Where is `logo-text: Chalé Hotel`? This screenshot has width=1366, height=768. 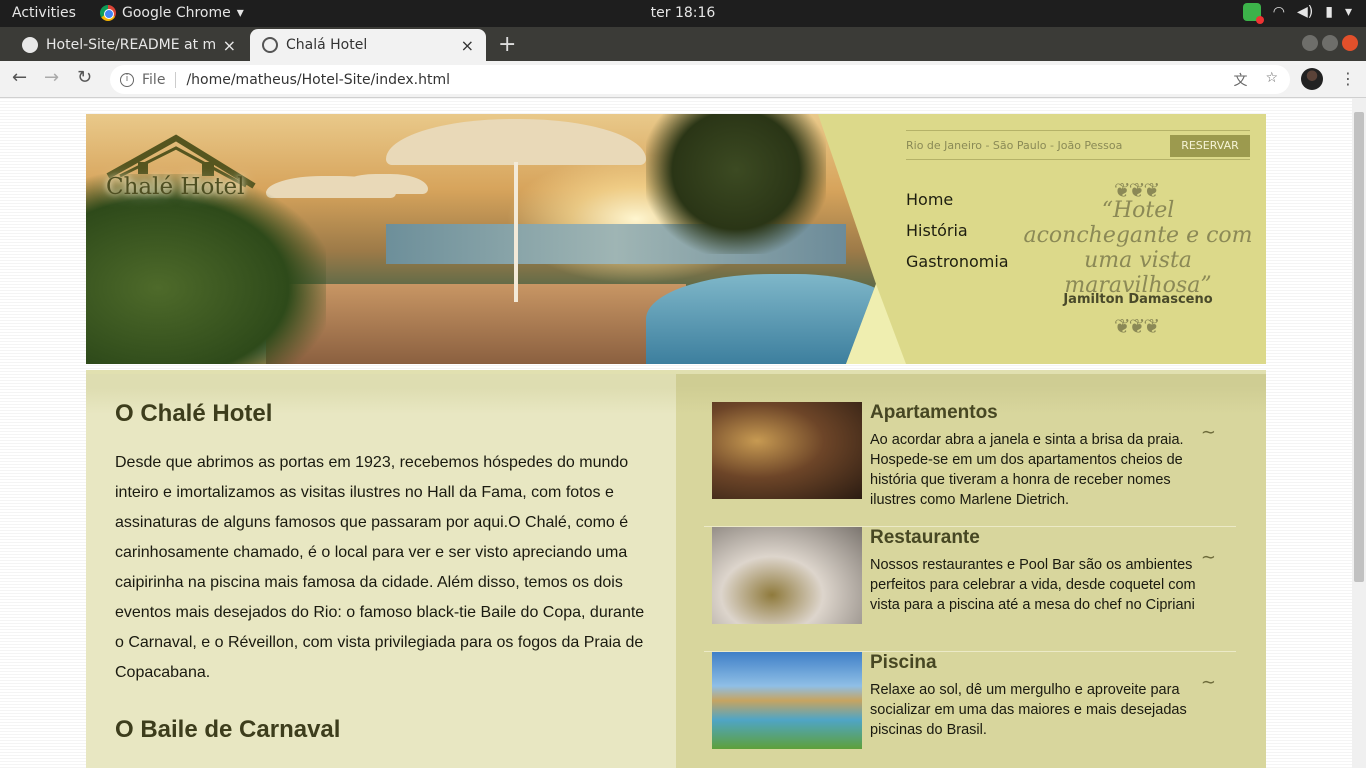
logo-text: Chalé Hotel is located at coordinates (175, 187).